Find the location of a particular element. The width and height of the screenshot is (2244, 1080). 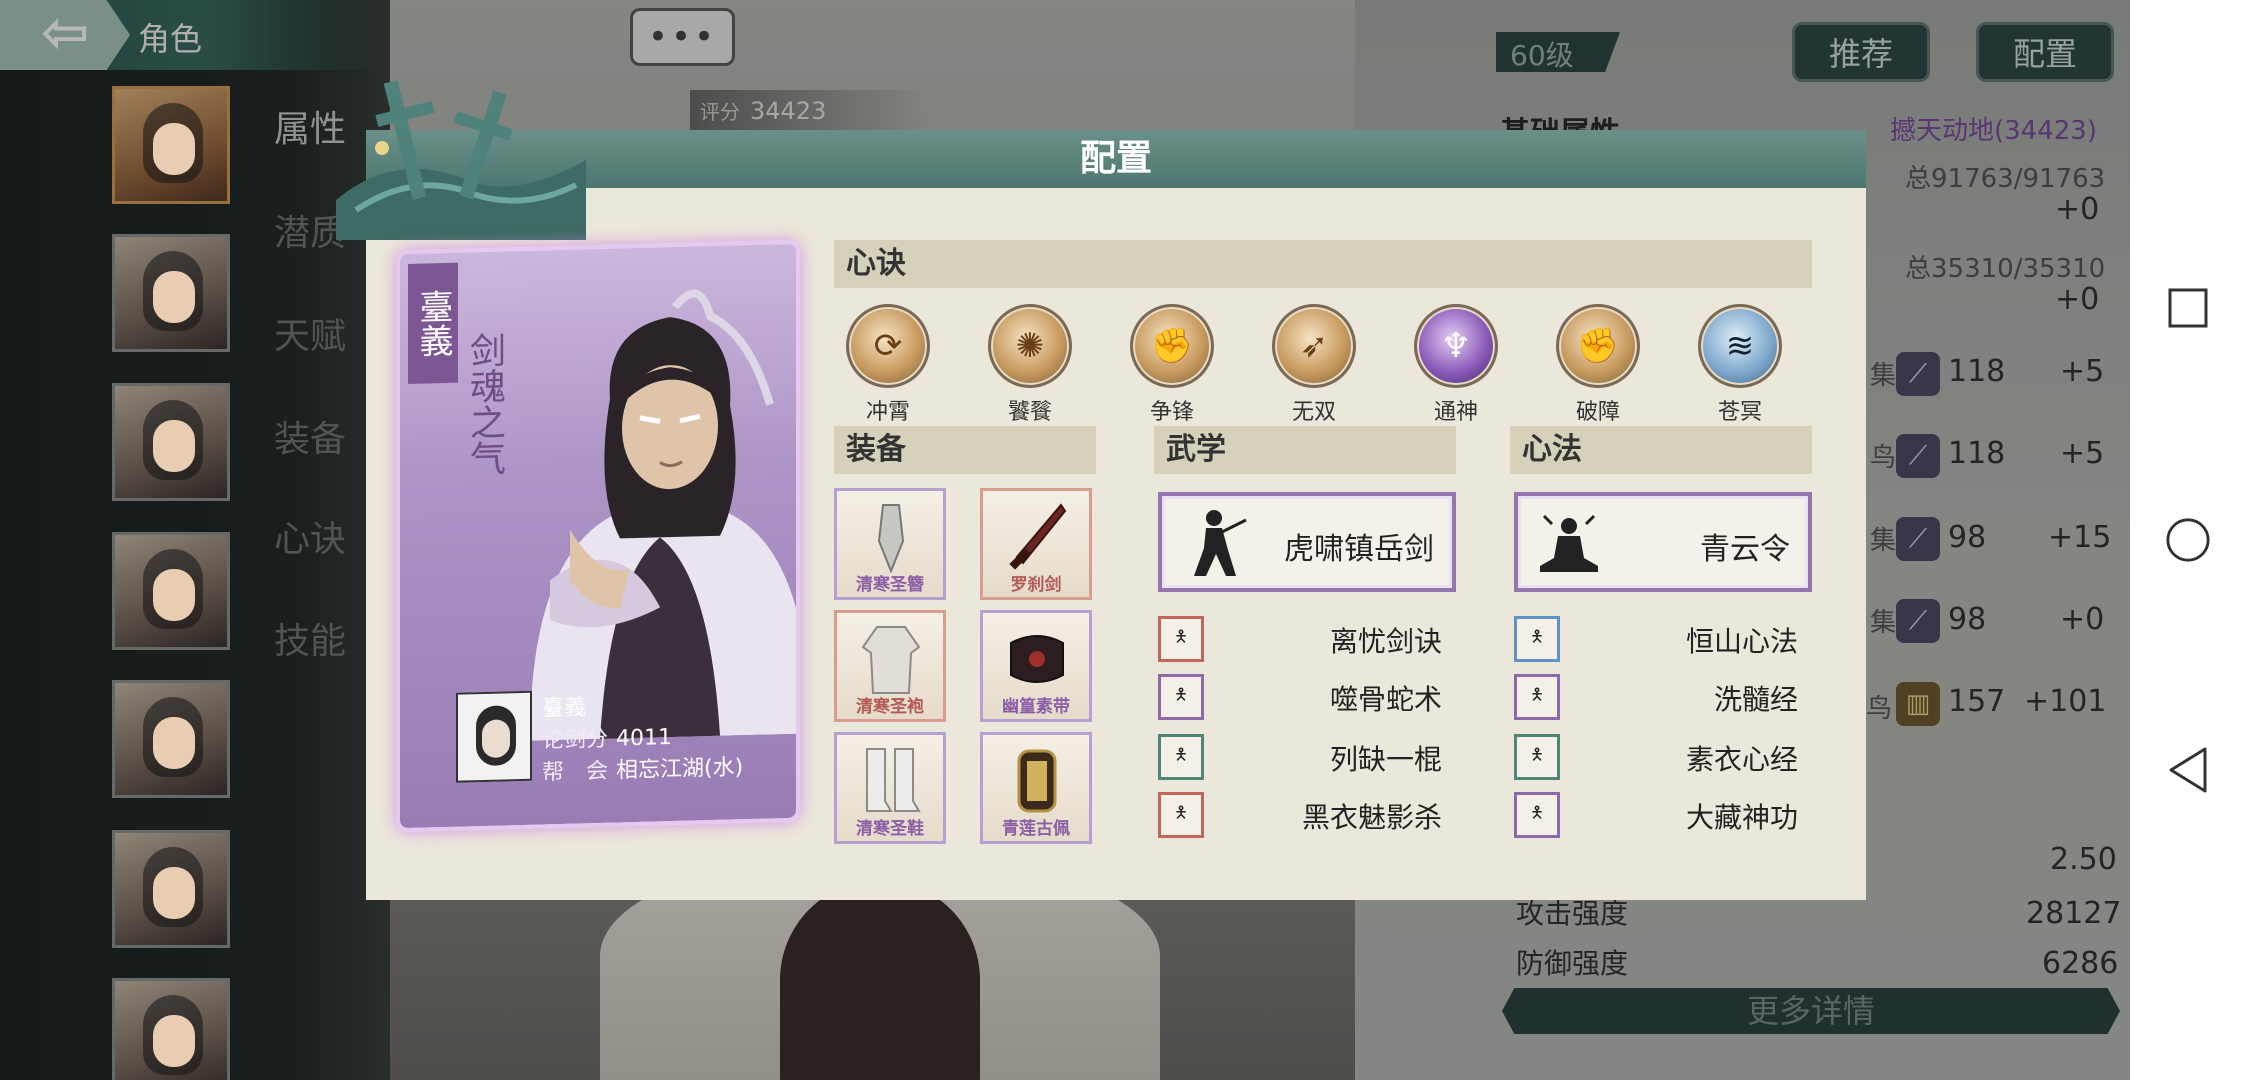

method-sub-skill: 🯅 洗髓经 is located at coordinates (1663, 697).